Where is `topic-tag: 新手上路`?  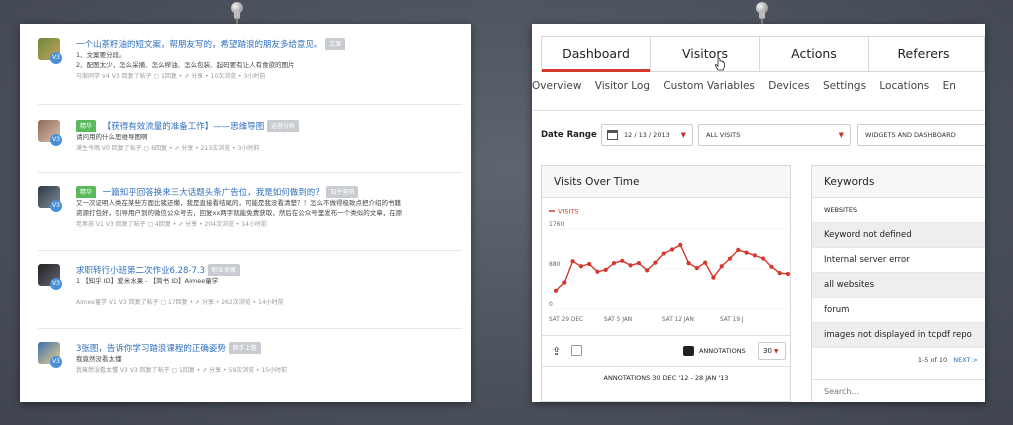 topic-tag: 新手上路 is located at coordinates (244, 348).